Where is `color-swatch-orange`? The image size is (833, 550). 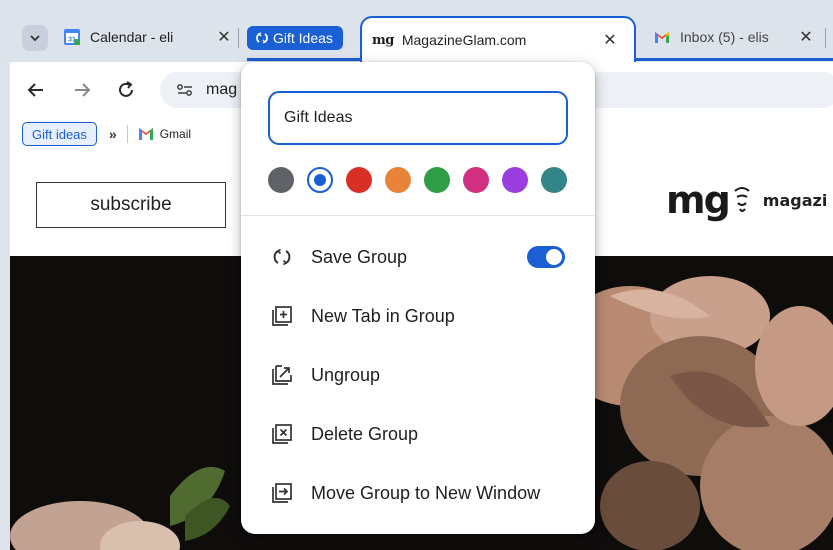 color-swatch-orange is located at coordinates (398, 180).